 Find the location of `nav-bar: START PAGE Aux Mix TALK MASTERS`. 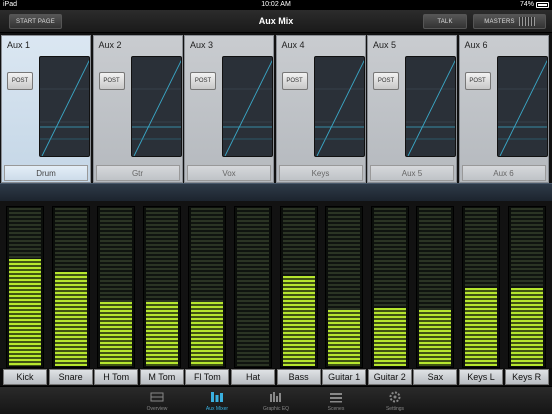

nav-bar: START PAGE Aux Mix TALK MASTERS is located at coordinates (276, 21).